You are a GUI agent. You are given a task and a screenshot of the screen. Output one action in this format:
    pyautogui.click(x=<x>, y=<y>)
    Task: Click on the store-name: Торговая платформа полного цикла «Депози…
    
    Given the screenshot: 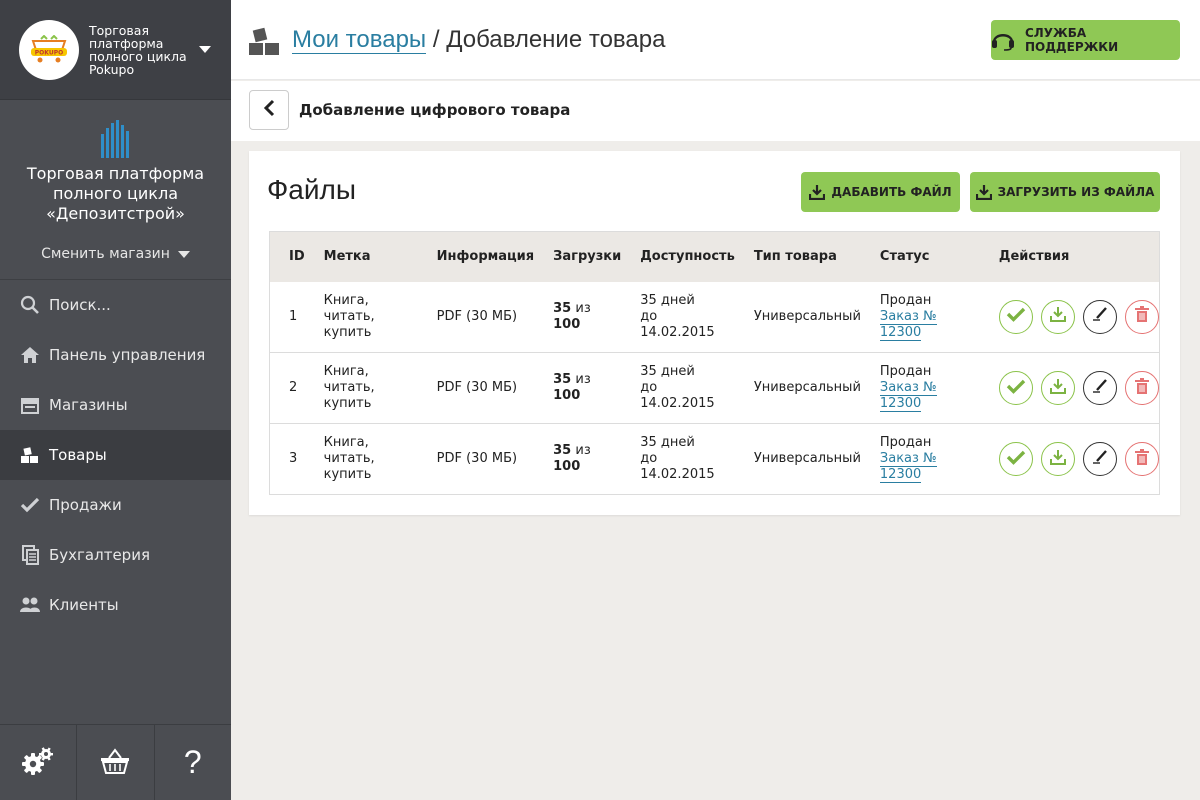 What is the action you would take?
    pyautogui.click(x=115, y=193)
    